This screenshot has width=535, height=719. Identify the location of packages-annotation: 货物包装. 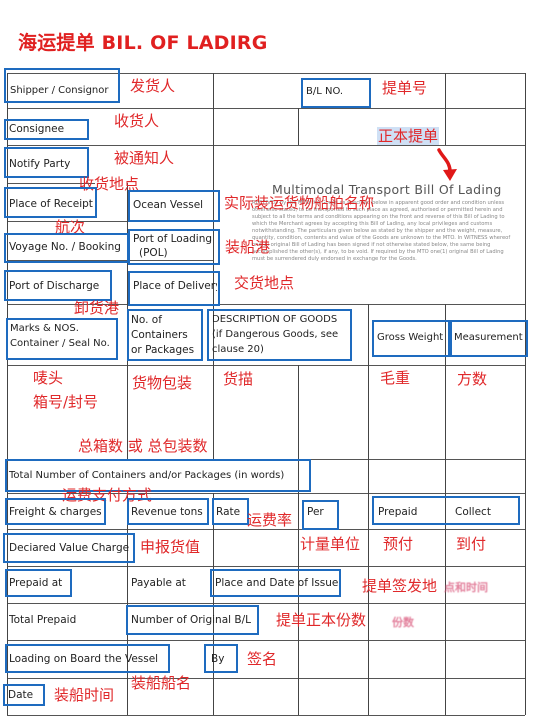
(162, 383).